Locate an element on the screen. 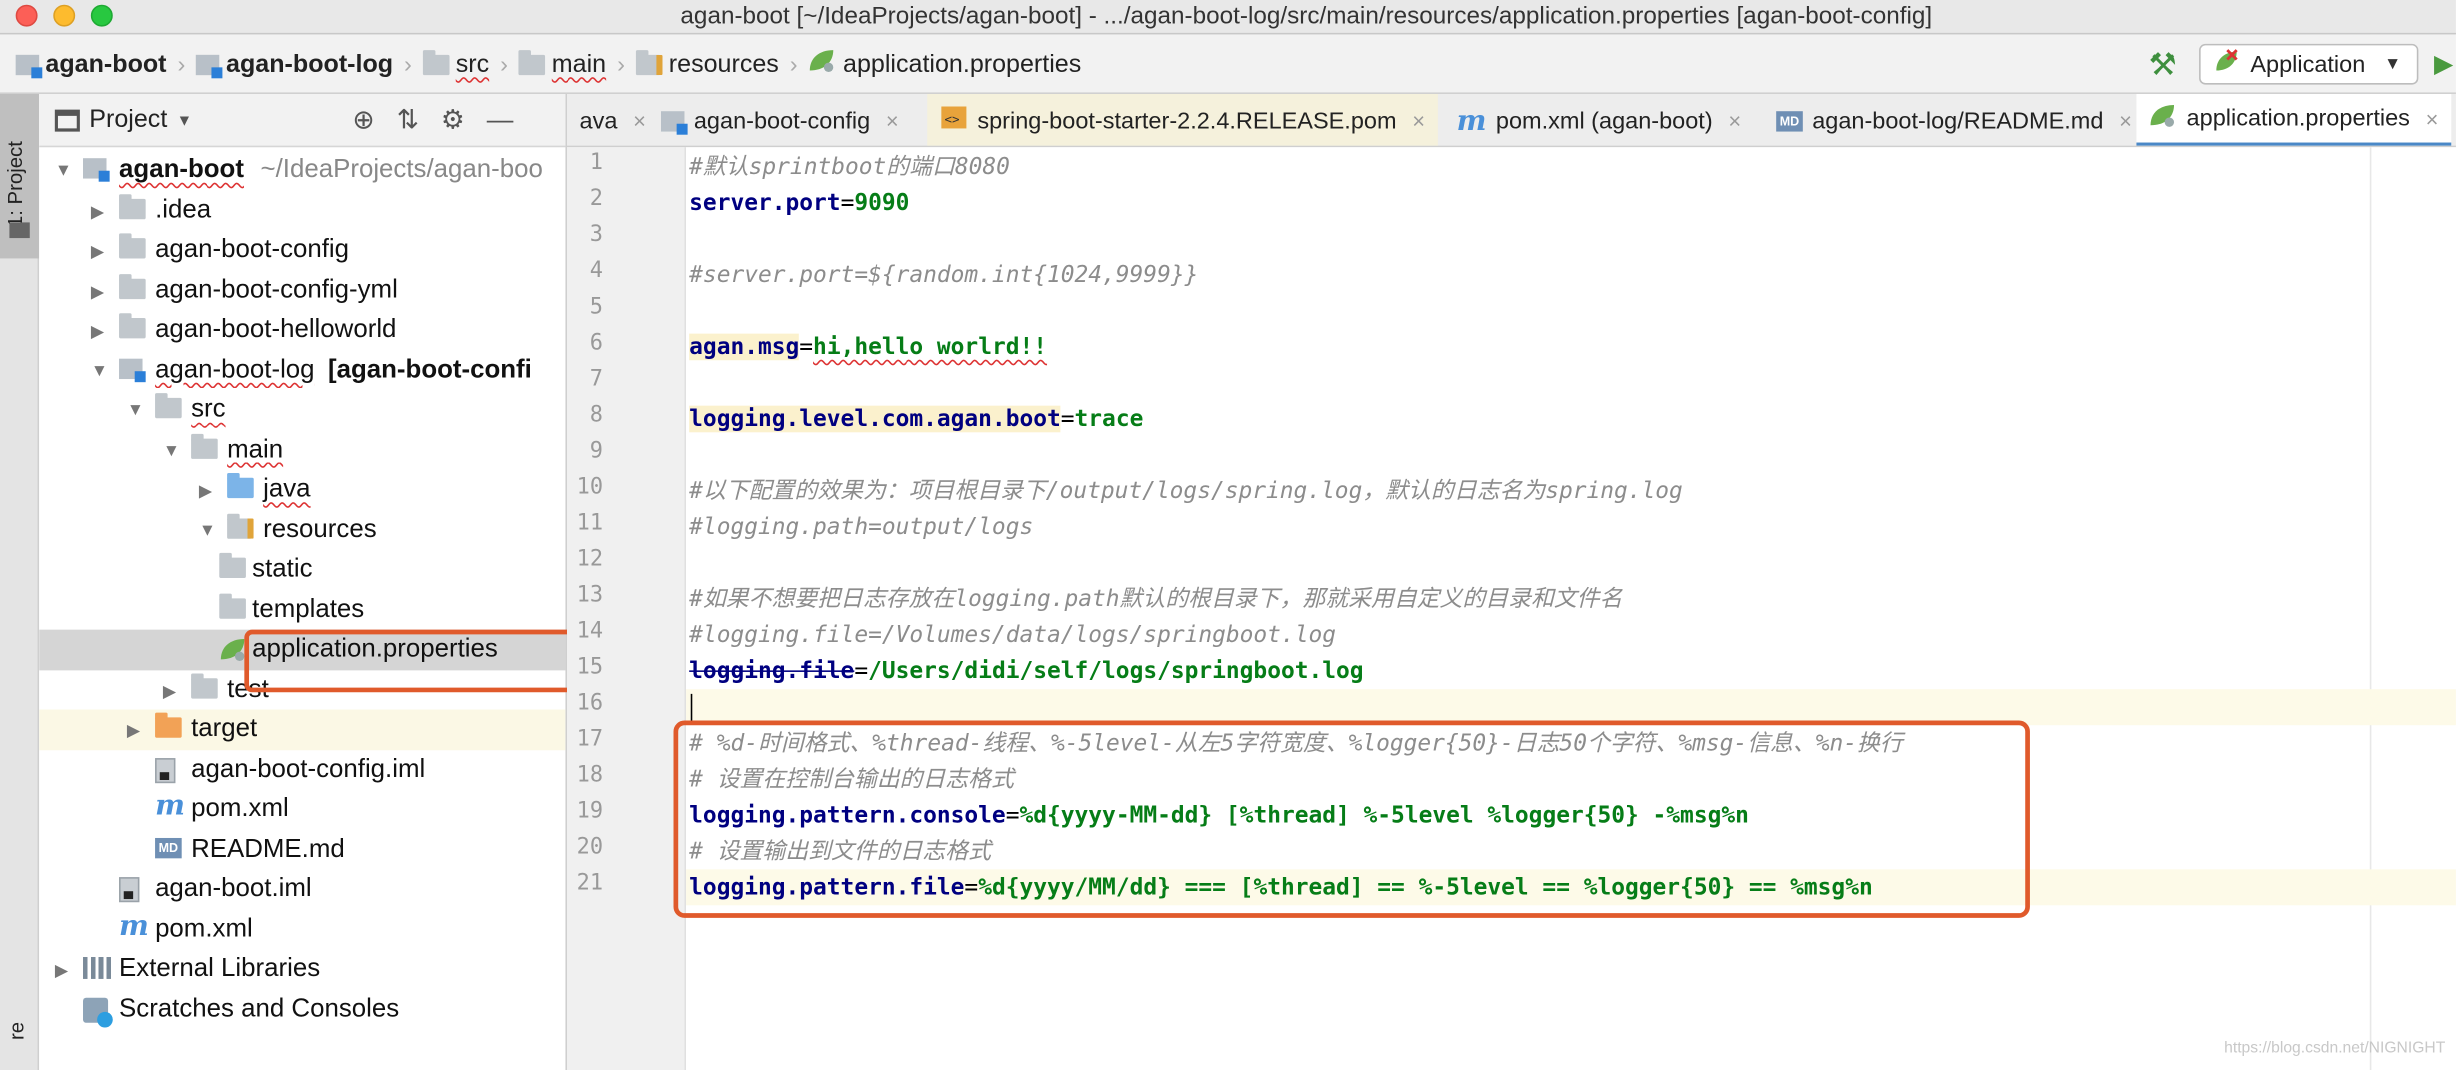 The height and width of the screenshot is (1070, 2456). code-line: # 设置在控制台输出的日志格式 is located at coordinates (1571, 779).